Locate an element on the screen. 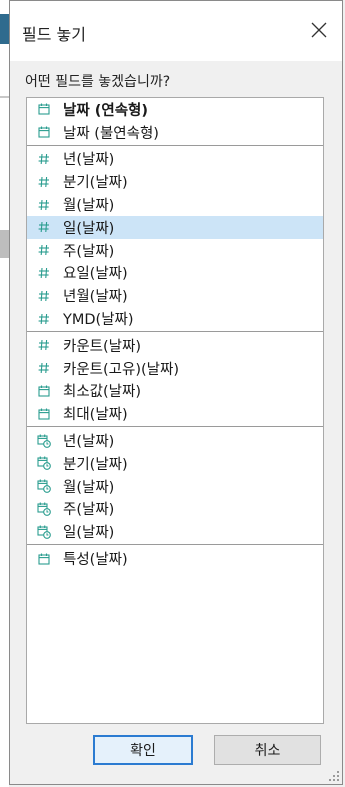 The height and width of the screenshot is (787, 345). field-option: 특성(날짜) is located at coordinates (175, 558).